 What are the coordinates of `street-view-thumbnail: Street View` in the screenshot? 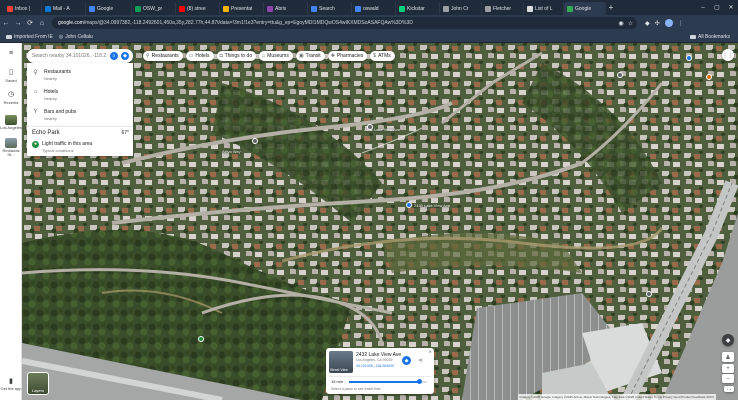 It's located at (341, 362).